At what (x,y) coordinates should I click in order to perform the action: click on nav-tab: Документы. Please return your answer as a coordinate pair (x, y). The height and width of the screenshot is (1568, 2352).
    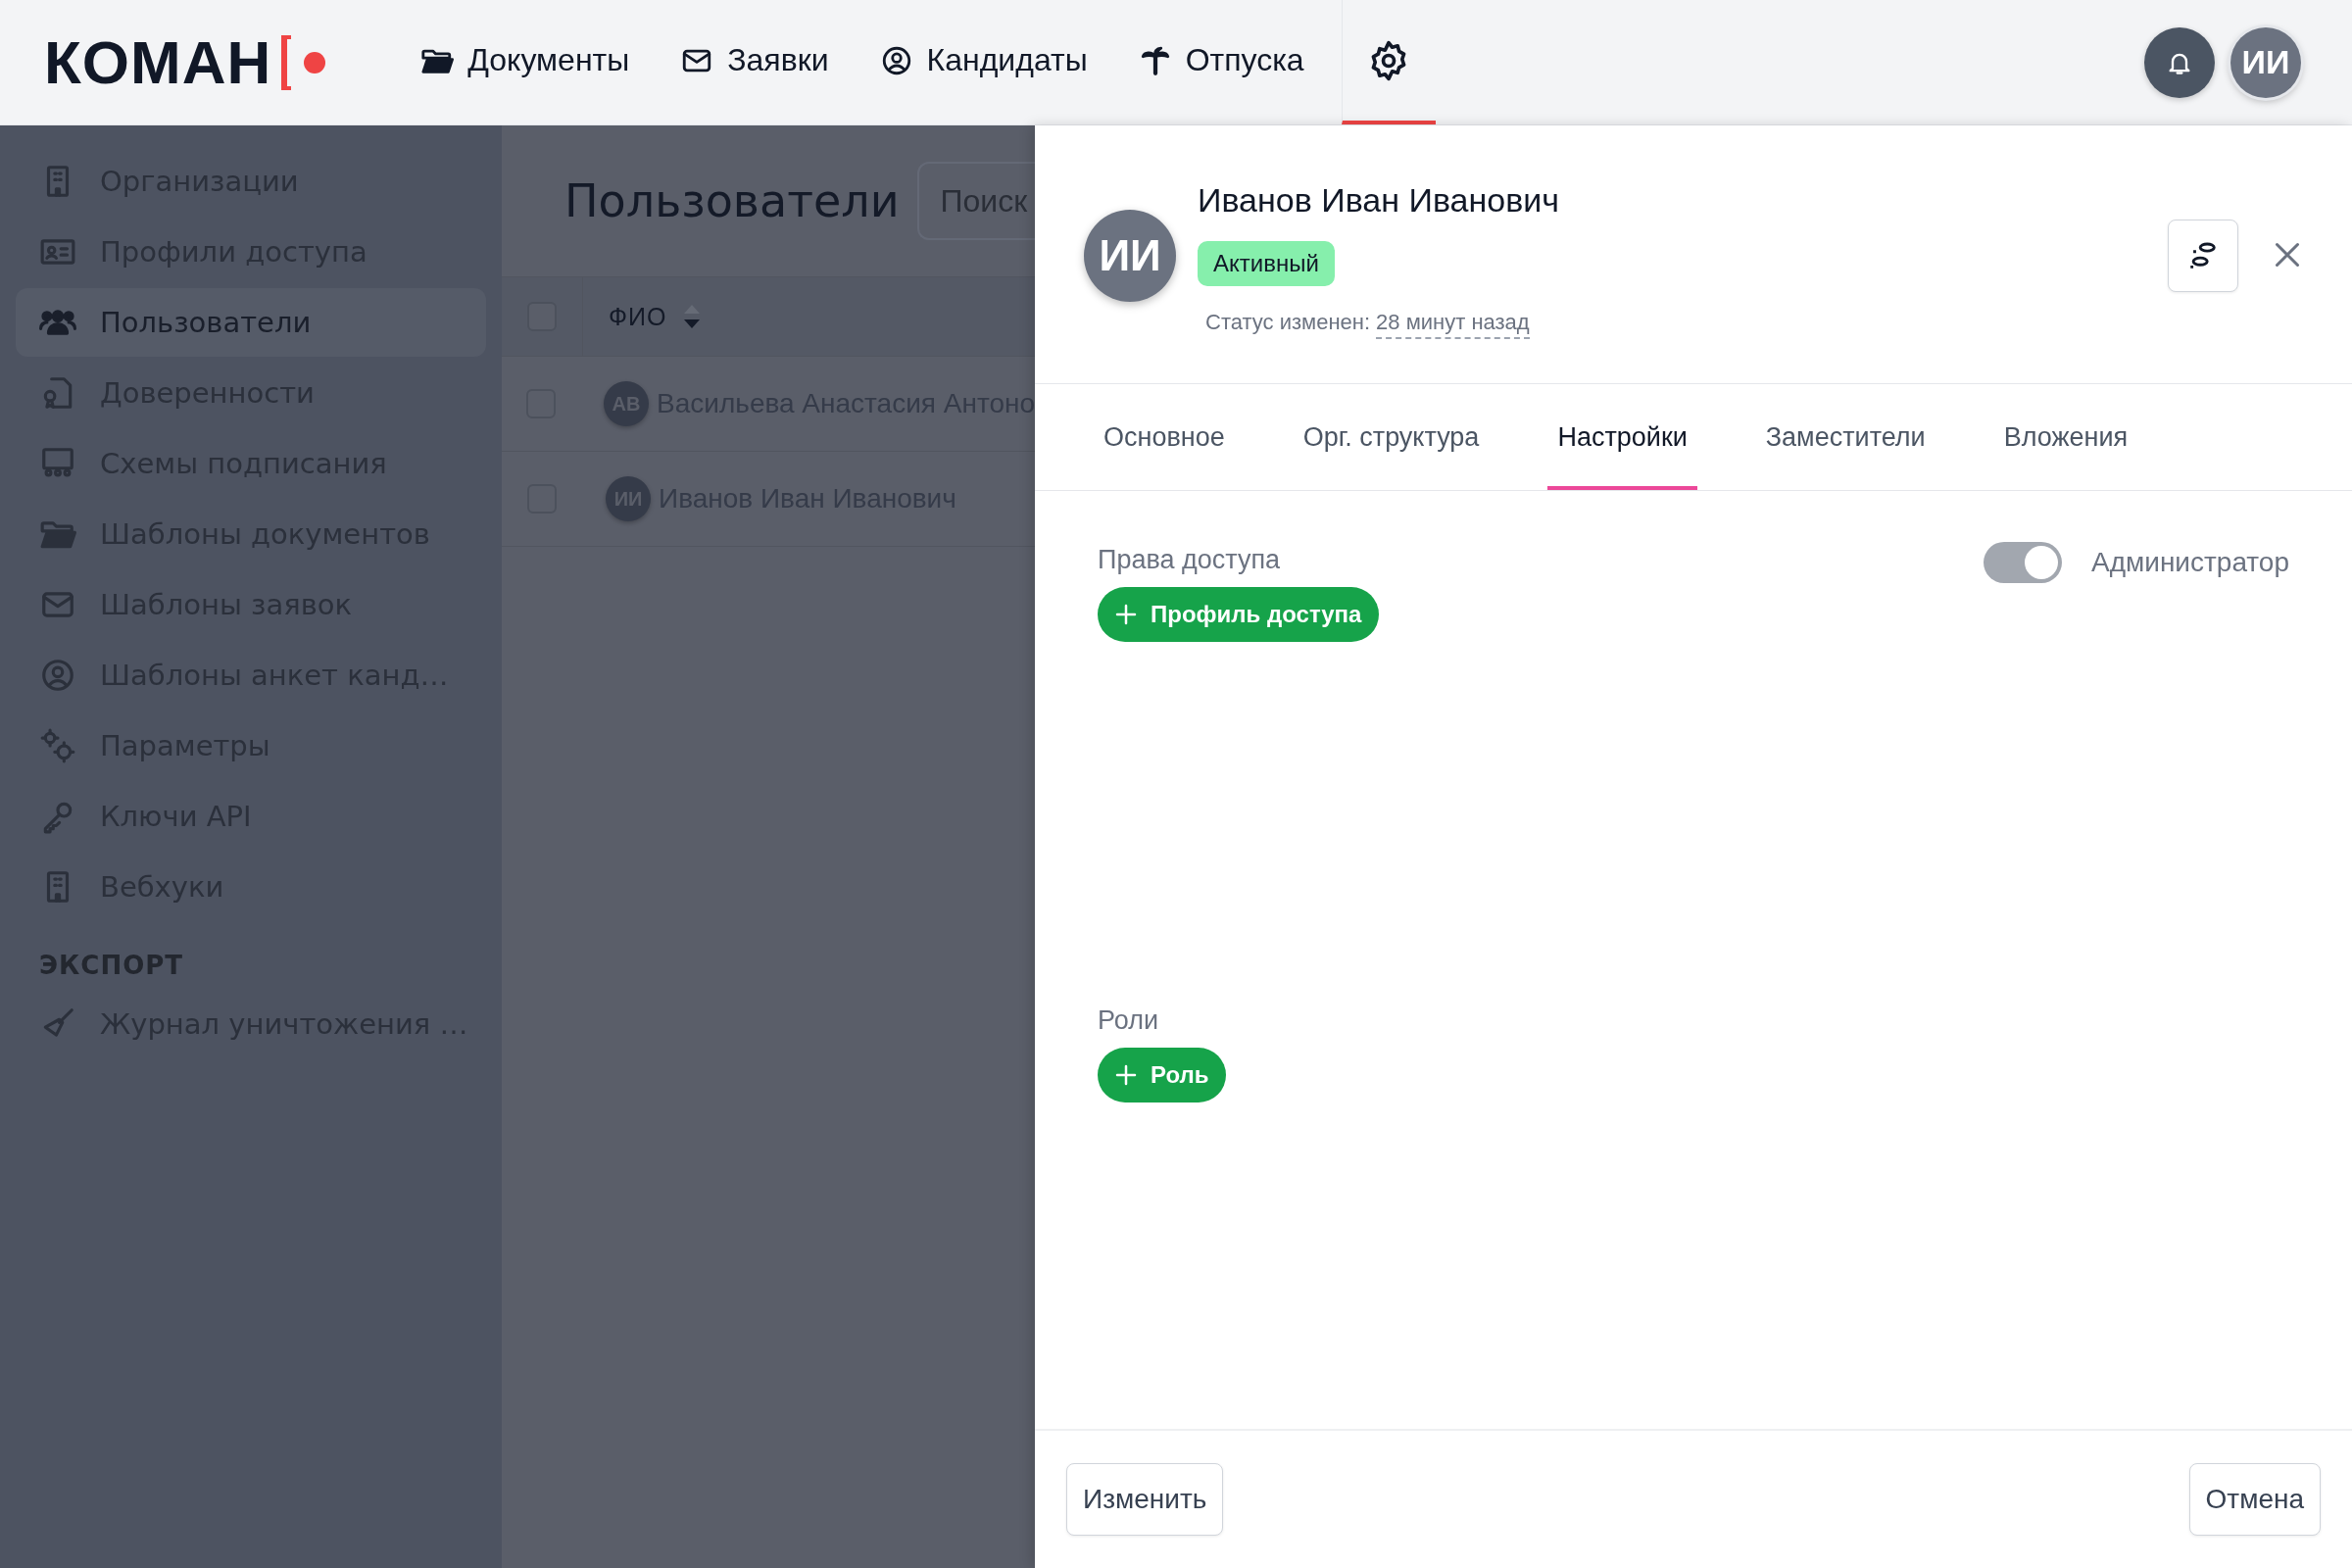
    Looking at the image, I should click on (525, 62).